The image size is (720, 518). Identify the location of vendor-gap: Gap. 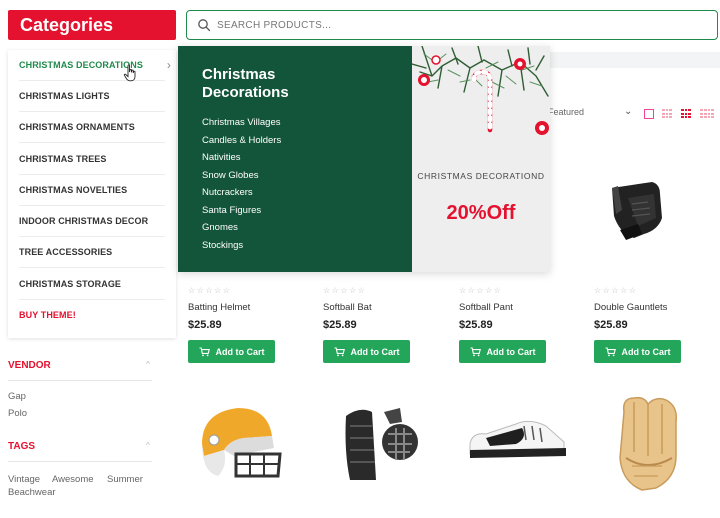
(17, 396).